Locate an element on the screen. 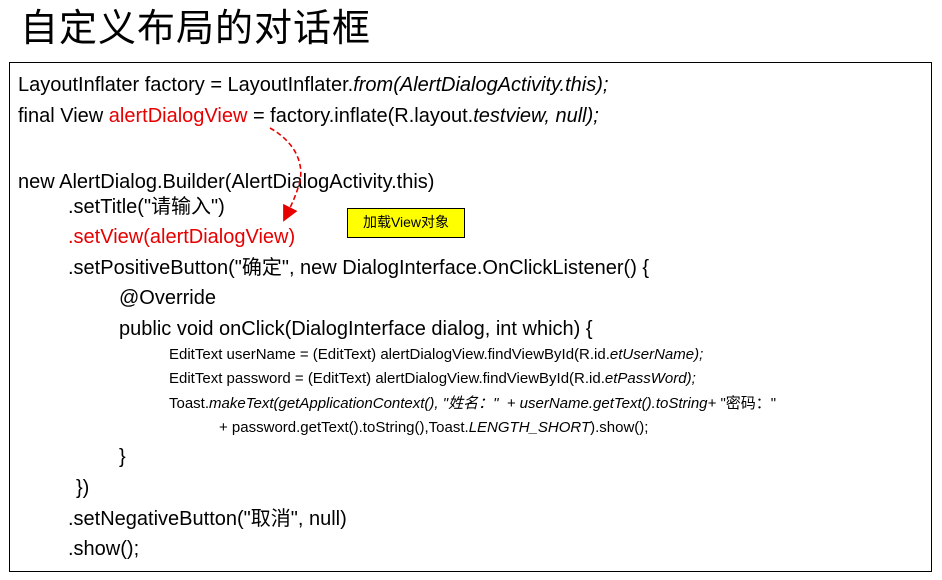 This screenshot has width=942, height=580. code-text: + password.getText().toString(),Toast. is located at coordinates (344, 427).